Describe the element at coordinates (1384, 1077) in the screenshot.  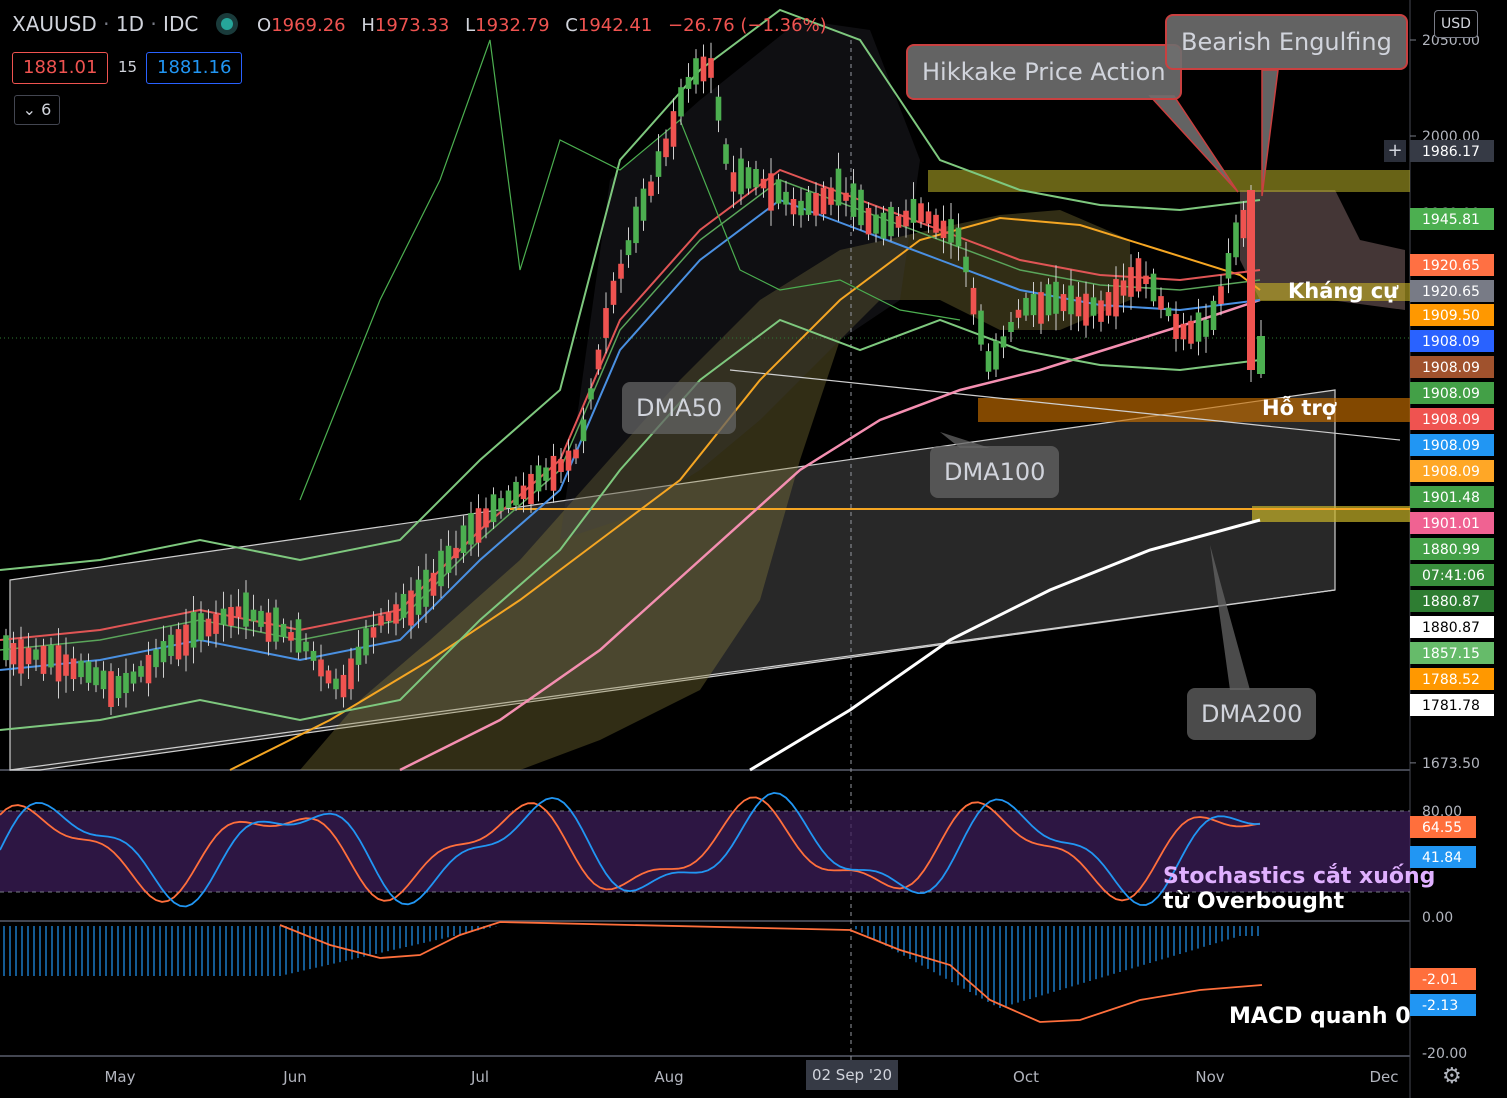
I see `x-tick-dec: Dec` at that location.